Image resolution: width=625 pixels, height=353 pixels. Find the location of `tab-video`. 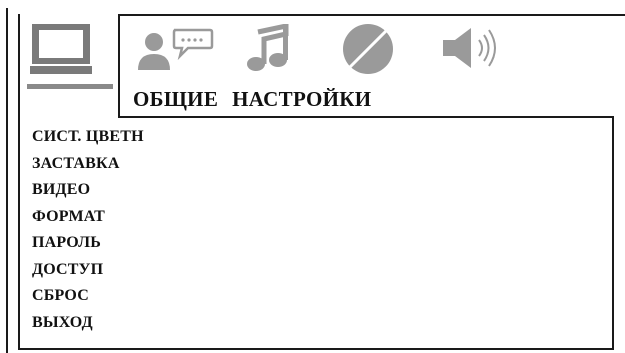

tab-video is located at coordinates (368, 49).